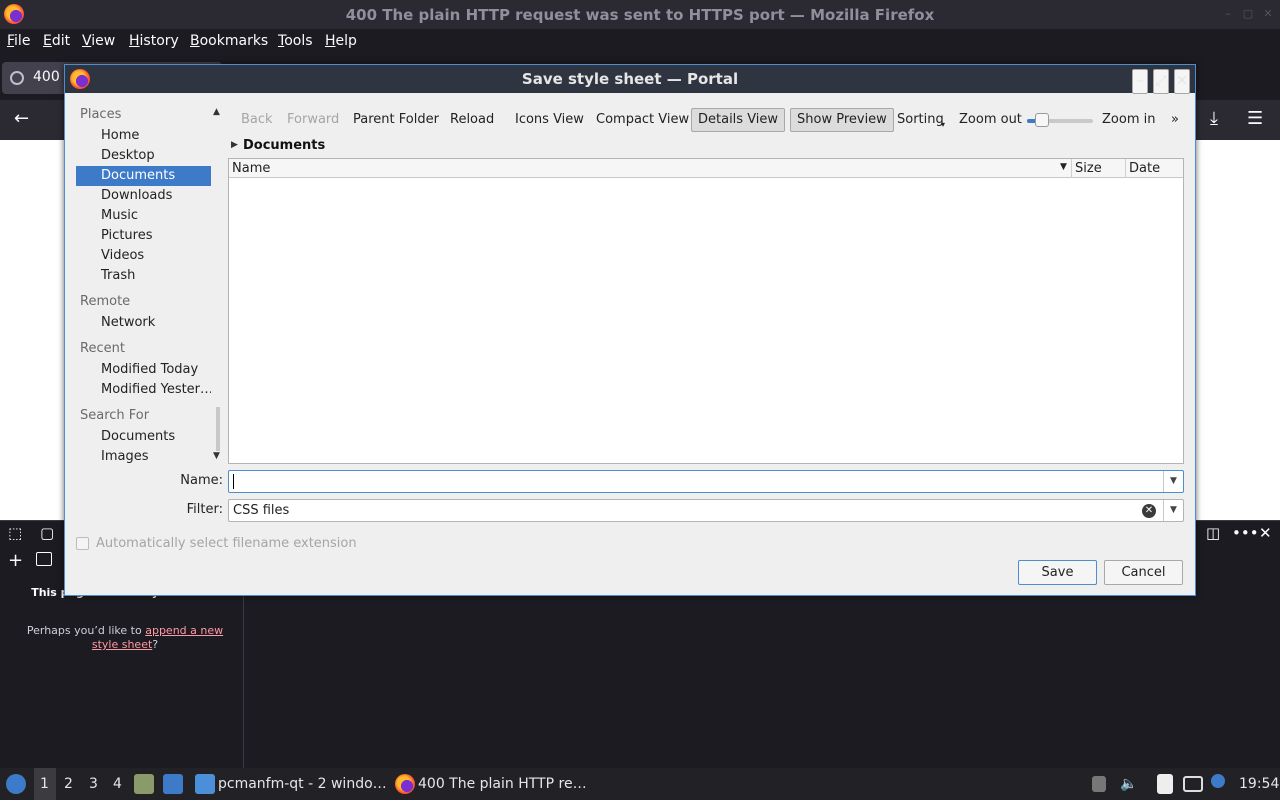  What do you see at coordinates (1173, 481) in the screenshot?
I see `filename-history-dropdown-icon: ▼` at bounding box center [1173, 481].